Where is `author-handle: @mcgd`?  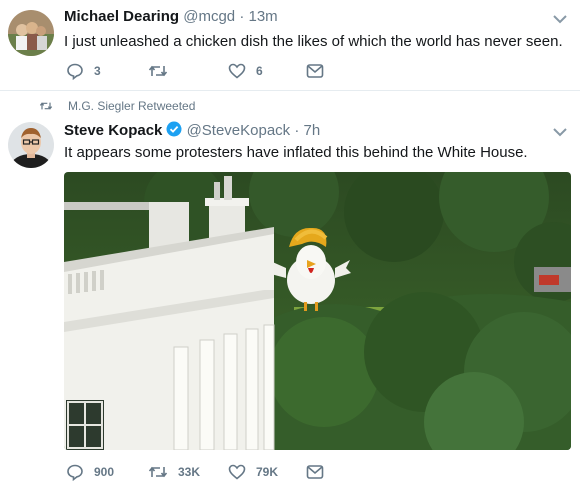
author-handle: @mcgd is located at coordinates (209, 16).